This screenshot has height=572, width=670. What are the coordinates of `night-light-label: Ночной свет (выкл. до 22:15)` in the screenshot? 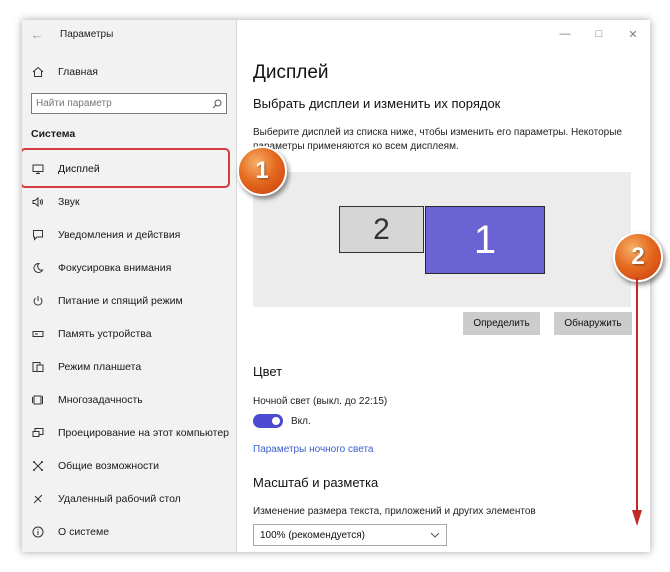 It's located at (320, 401).